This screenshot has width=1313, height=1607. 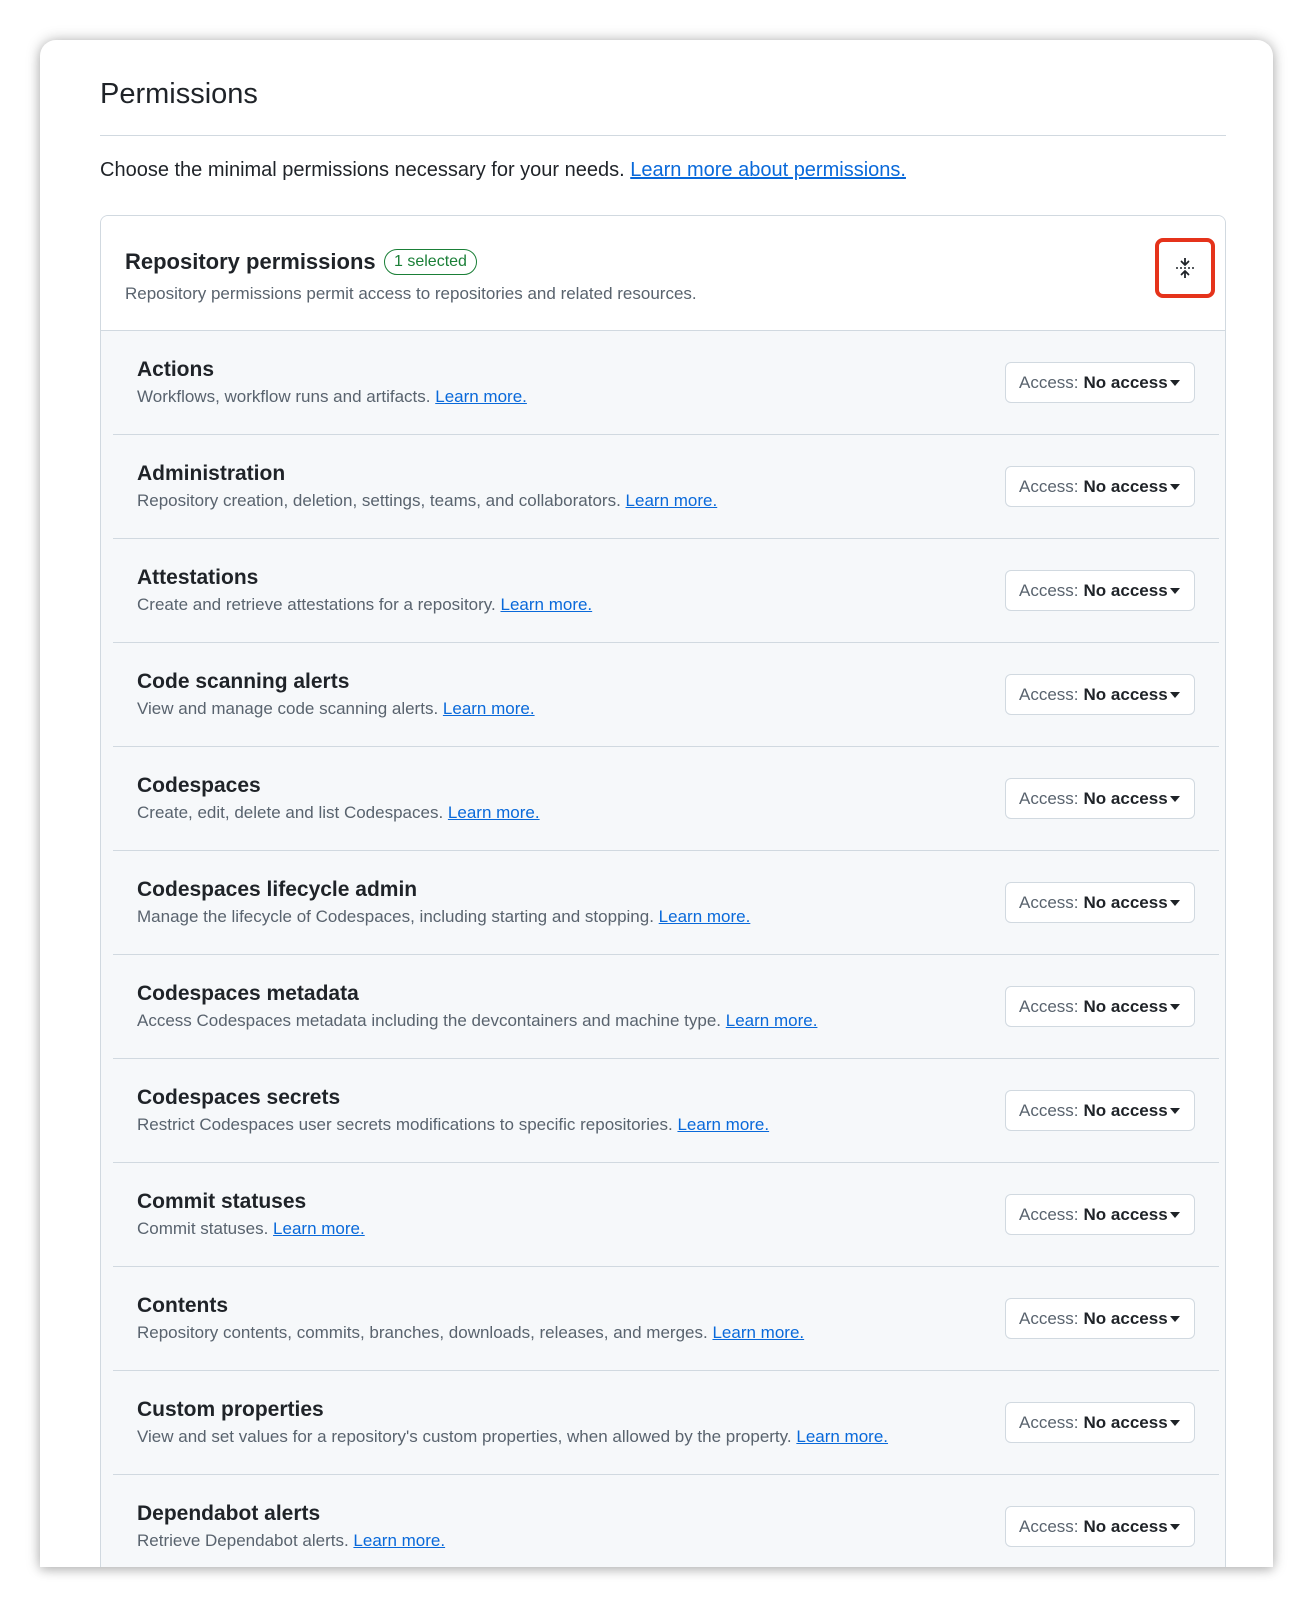 I want to click on permission-description: Retrieve Dependabot alerts. Learn more., so click(x=291, y=1541).